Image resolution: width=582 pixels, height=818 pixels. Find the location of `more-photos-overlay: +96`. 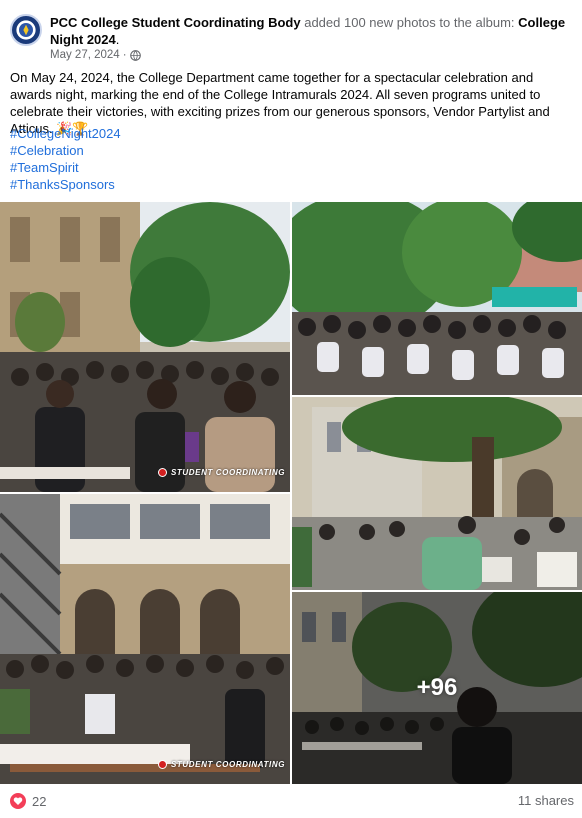

more-photos-overlay: +96 is located at coordinates (437, 688).